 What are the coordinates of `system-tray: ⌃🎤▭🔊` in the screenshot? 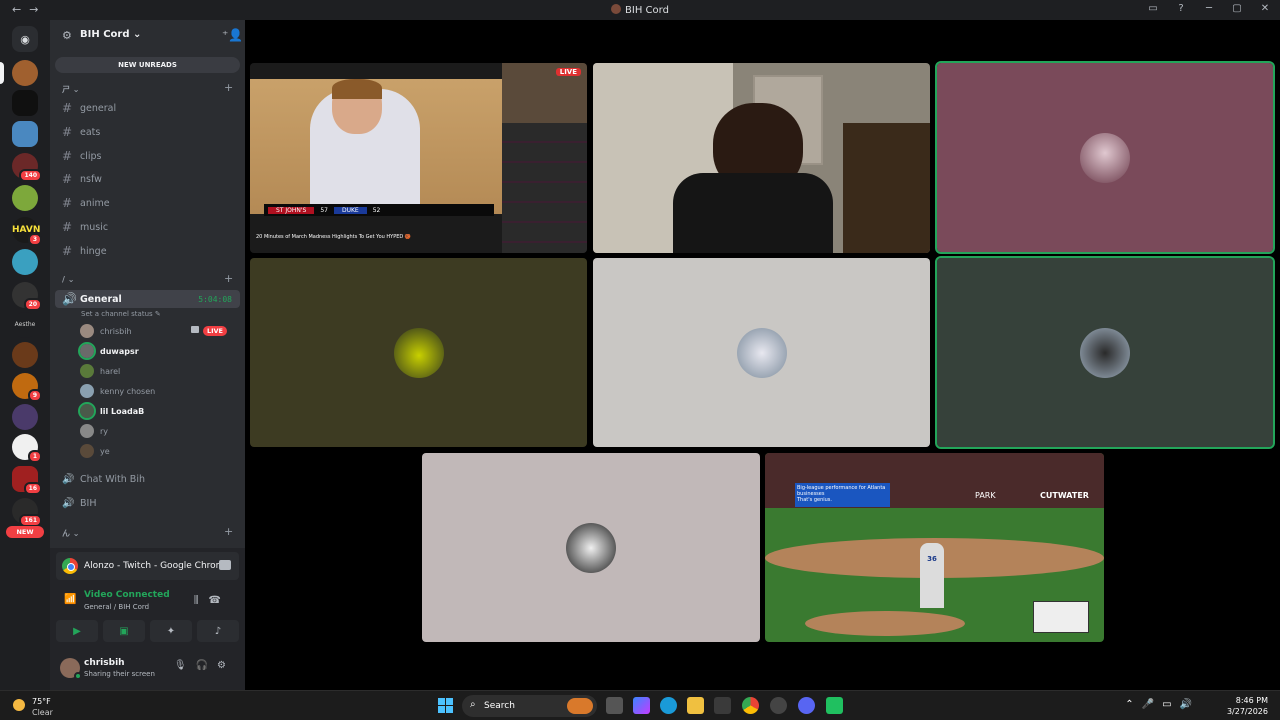 It's located at (1162, 704).